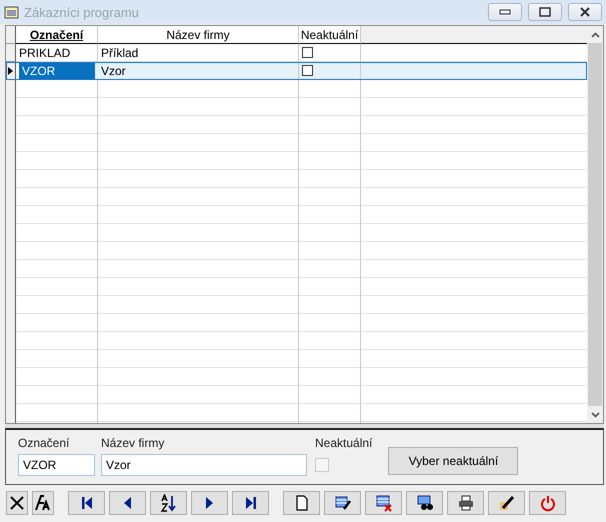 The height and width of the screenshot is (522, 606). Describe the element at coordinates (547, 503) in the screenshot. I see `power-icon` at that location.